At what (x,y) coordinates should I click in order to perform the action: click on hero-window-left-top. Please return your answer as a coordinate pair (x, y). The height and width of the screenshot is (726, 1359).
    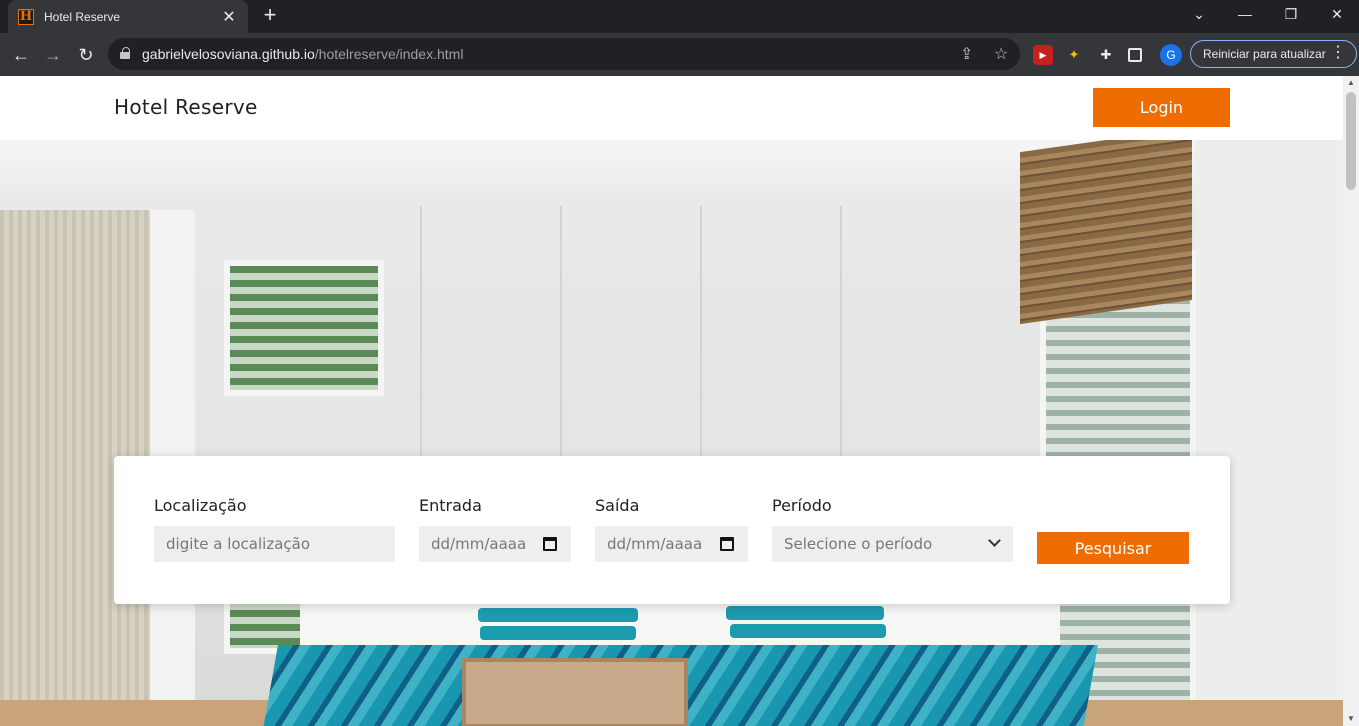
    Looking at the image, I should click on (304, 328).